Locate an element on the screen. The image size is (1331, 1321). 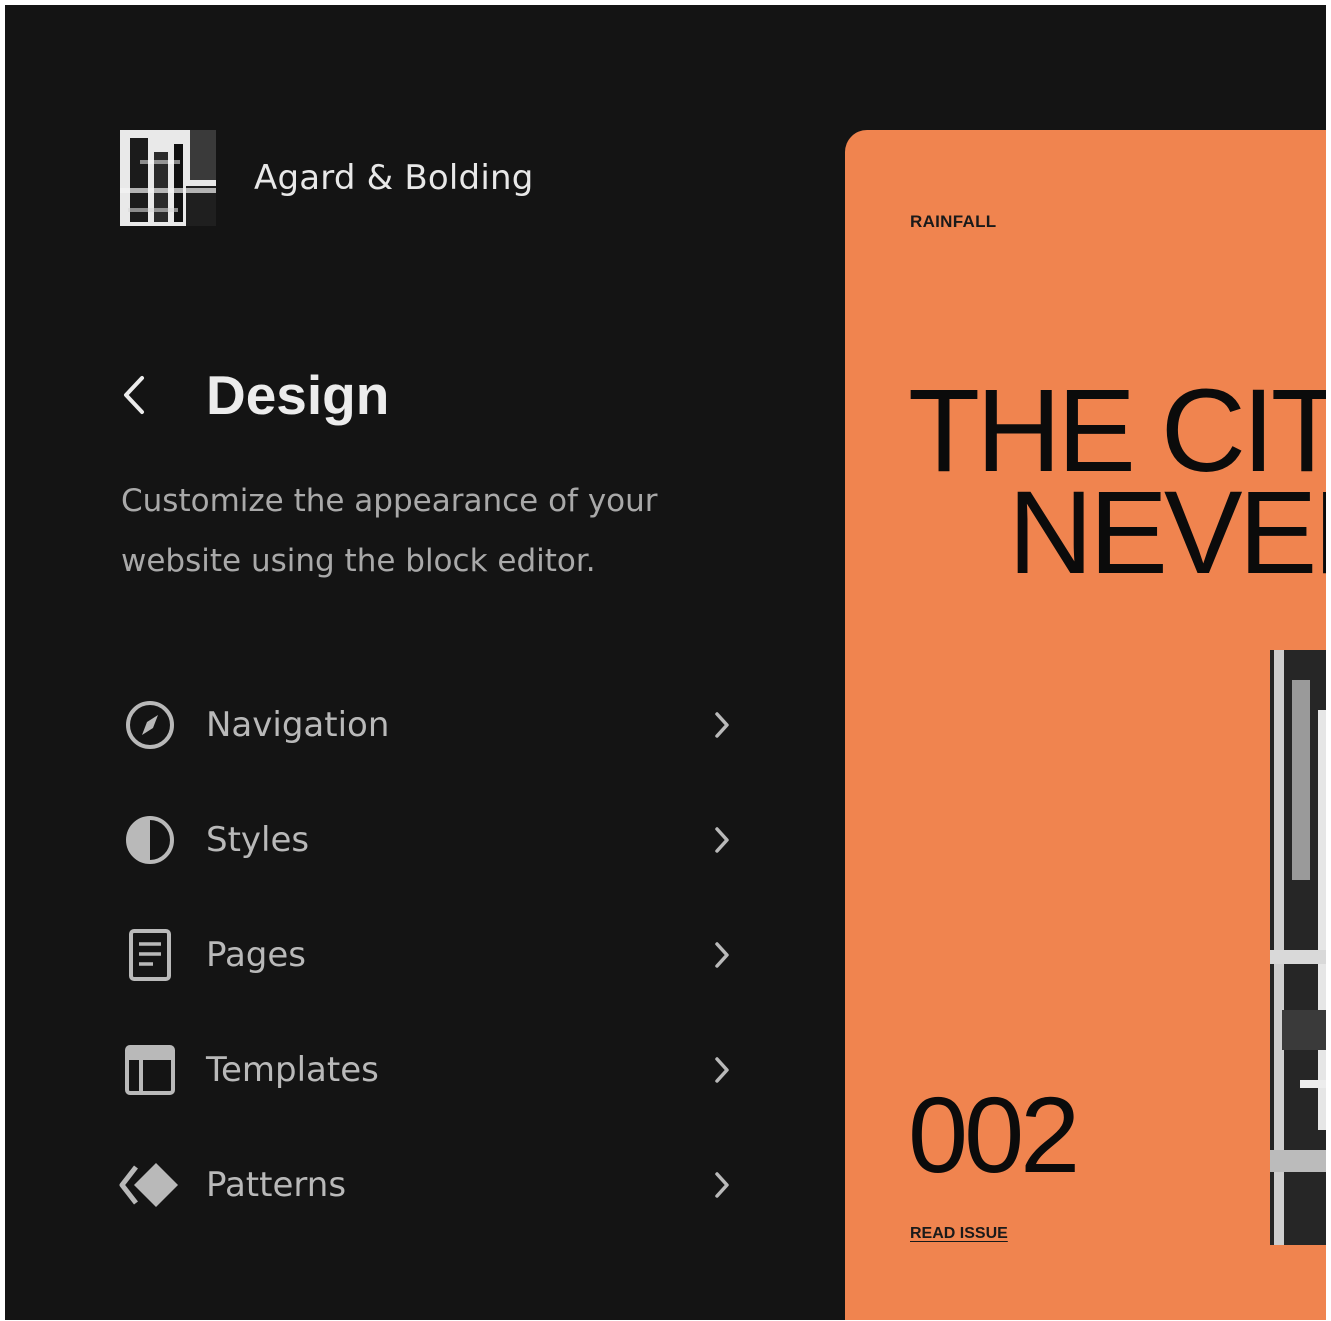
read-issue-link: READ ISSUE is located at coordinates (959, 1234).